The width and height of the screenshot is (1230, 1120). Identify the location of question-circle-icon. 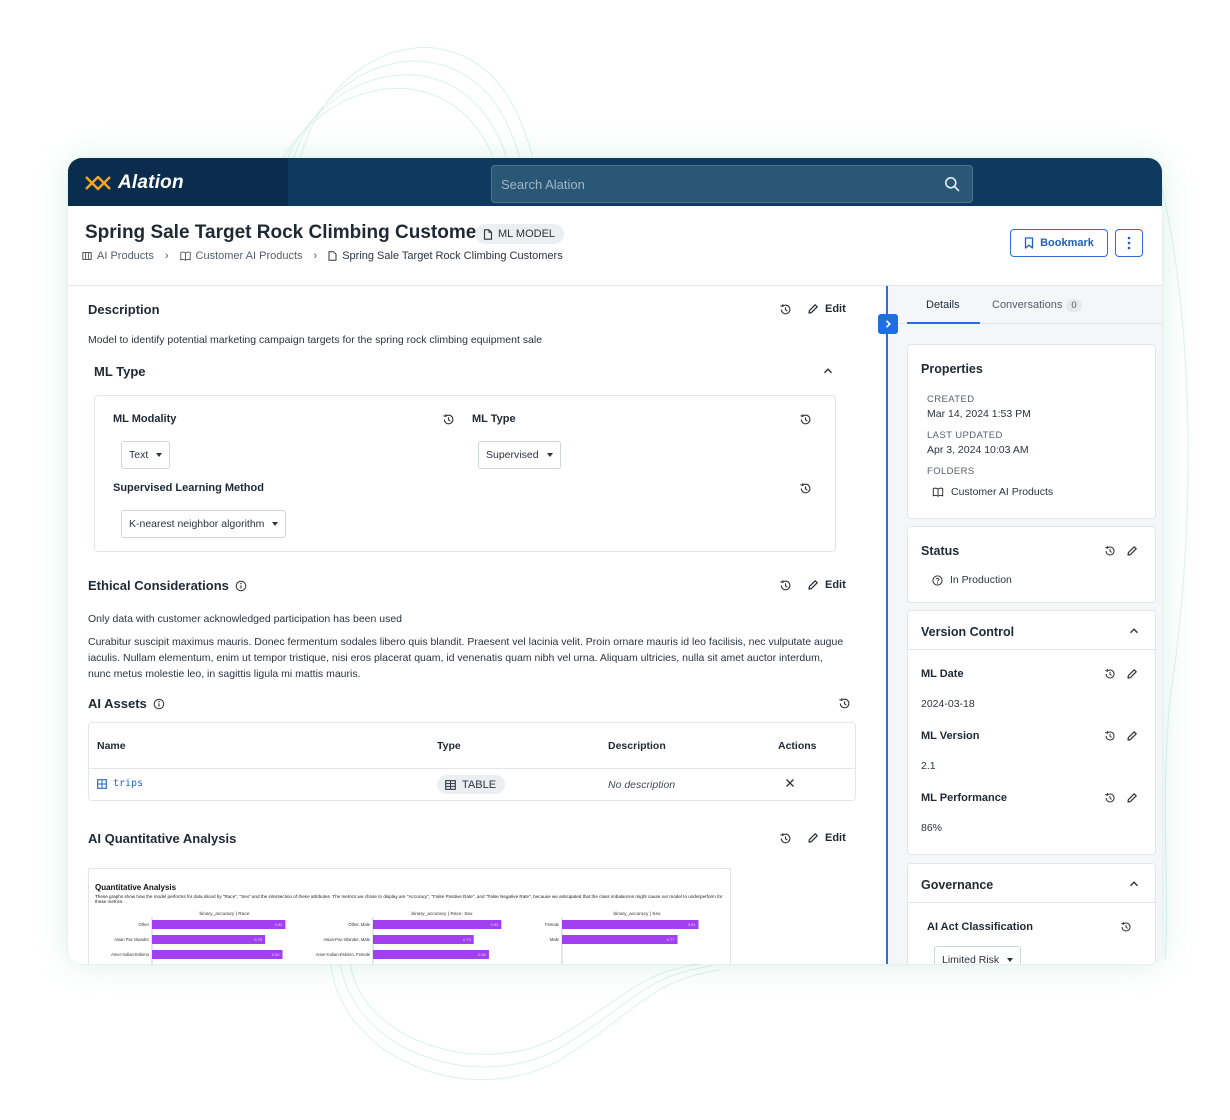
(937, 580).